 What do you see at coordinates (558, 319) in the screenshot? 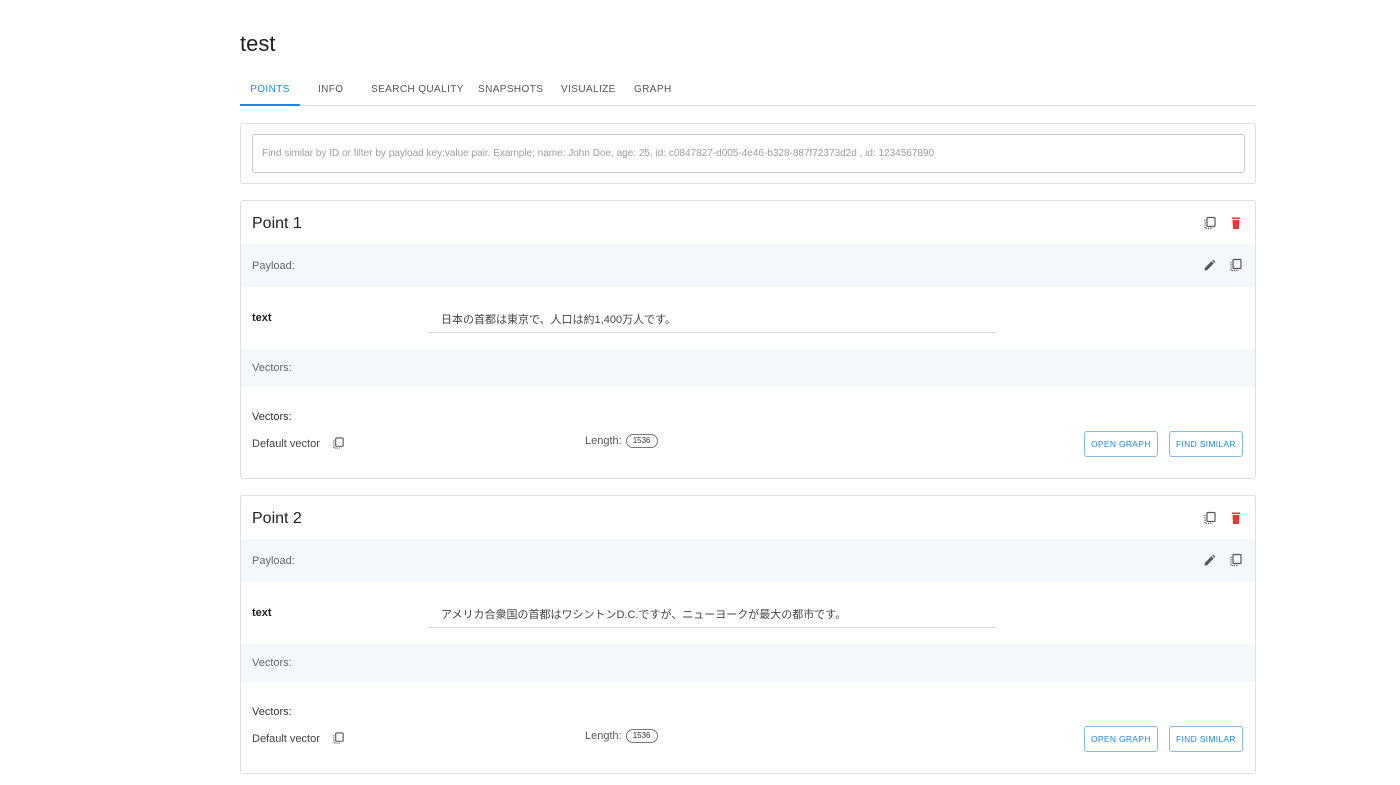
I see `payload-value: 日本の首都は東京で、人口は約1,400万人です。` at bounding box center [558, 319].